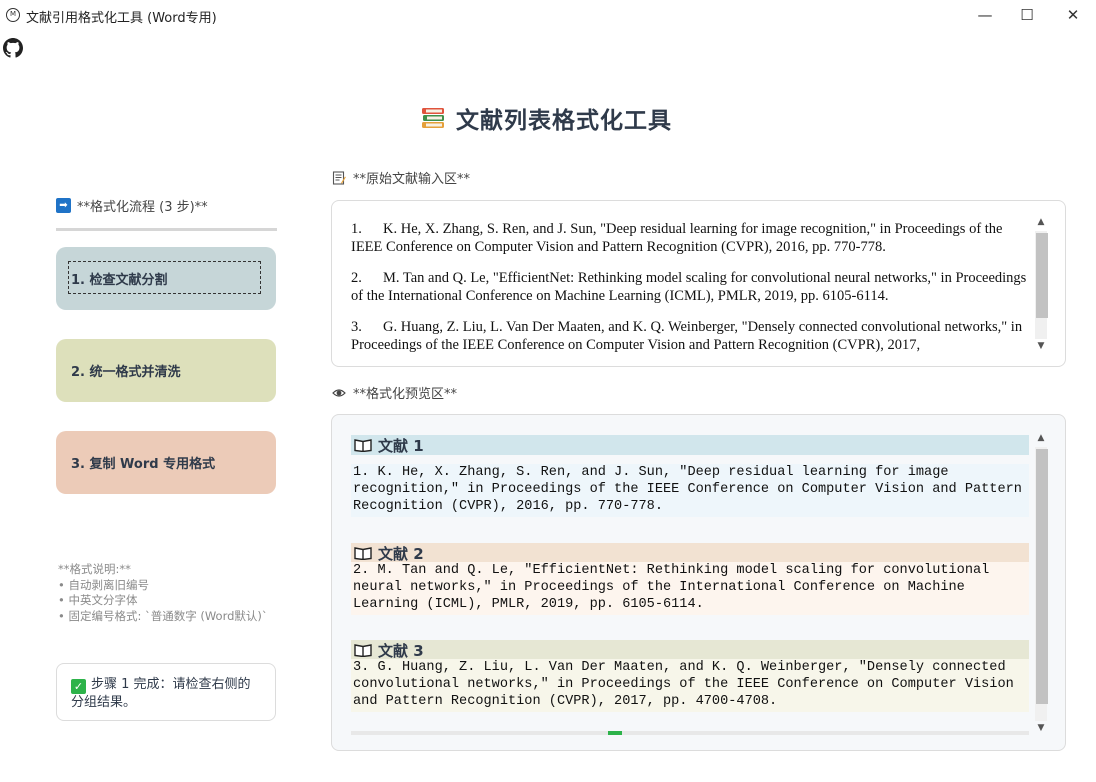 Image resolution: width=1096 pixels, height=782 pixels. I want to click on close-button: ✕, so click(1073, 15).